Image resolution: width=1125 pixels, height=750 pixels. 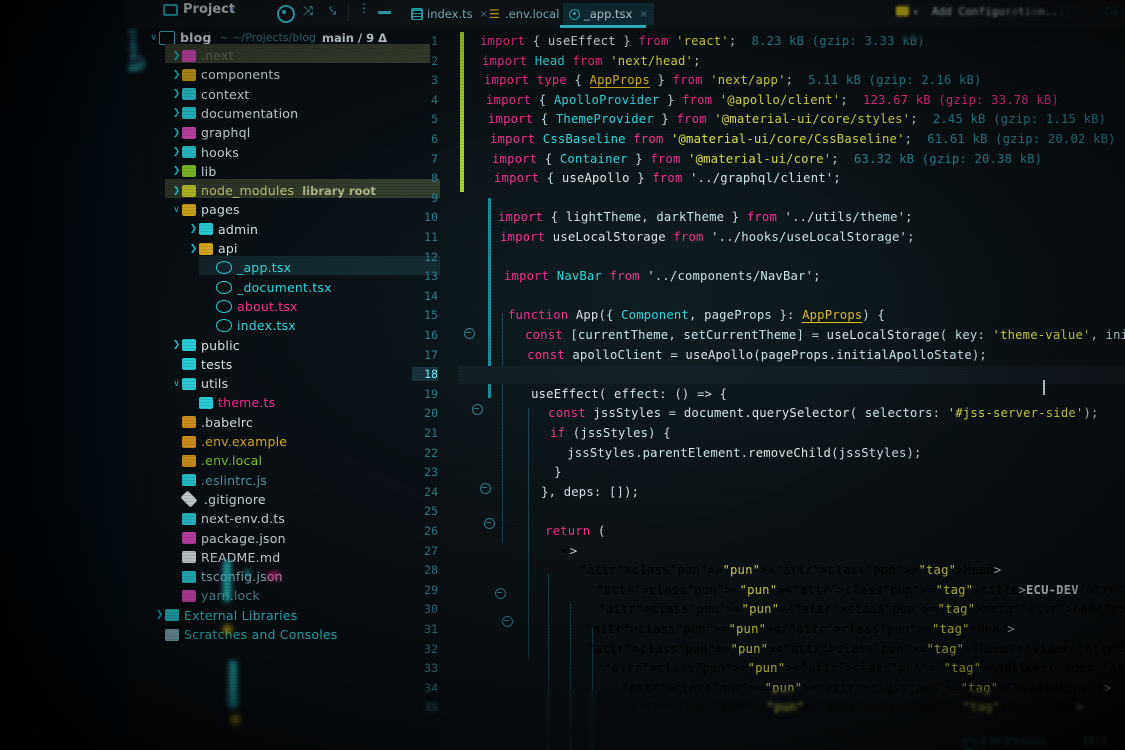 What do you see at coordinates (595, 433) in the screenshot?
I see `code-line: if (jssStyles) {` at bounding box center [595, 433].